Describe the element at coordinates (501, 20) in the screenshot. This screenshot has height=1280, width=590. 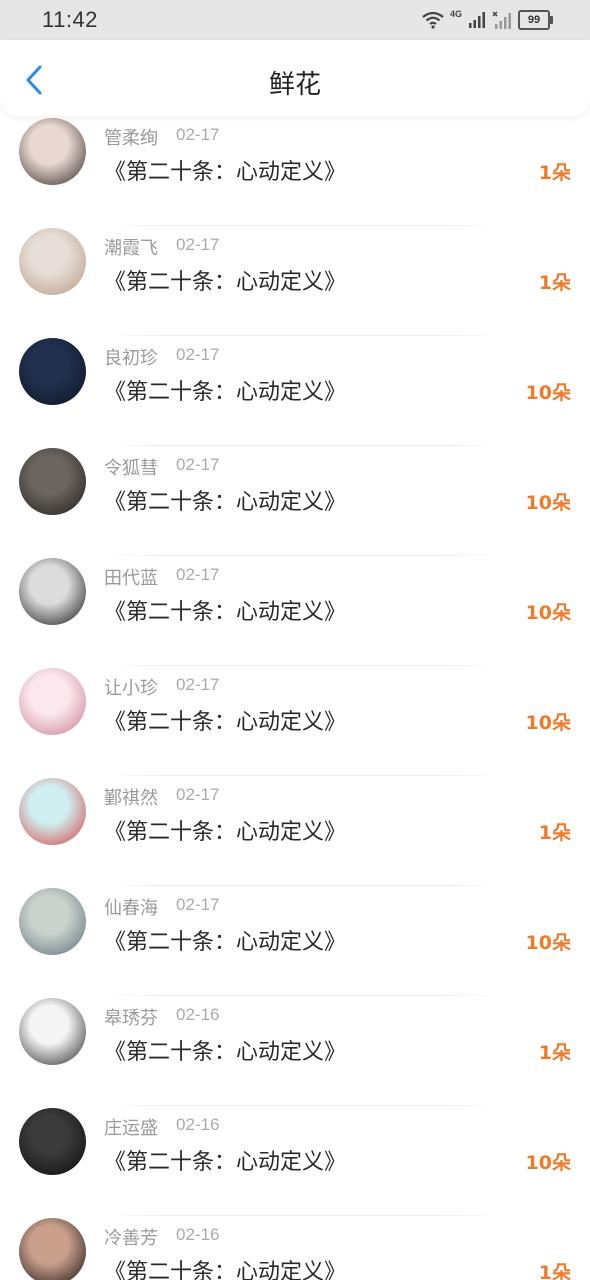
I see `signal-no-sim-icon` at that location.